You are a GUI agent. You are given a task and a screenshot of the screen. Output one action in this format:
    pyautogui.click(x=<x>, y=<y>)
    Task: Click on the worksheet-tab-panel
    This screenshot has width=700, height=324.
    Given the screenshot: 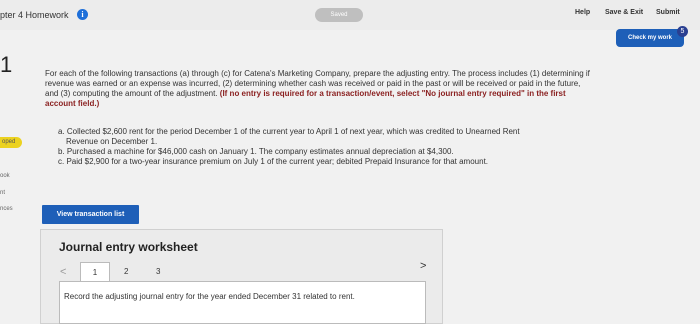 What is the action you would take?
    pyautogui.click(x=242, y=302)
    